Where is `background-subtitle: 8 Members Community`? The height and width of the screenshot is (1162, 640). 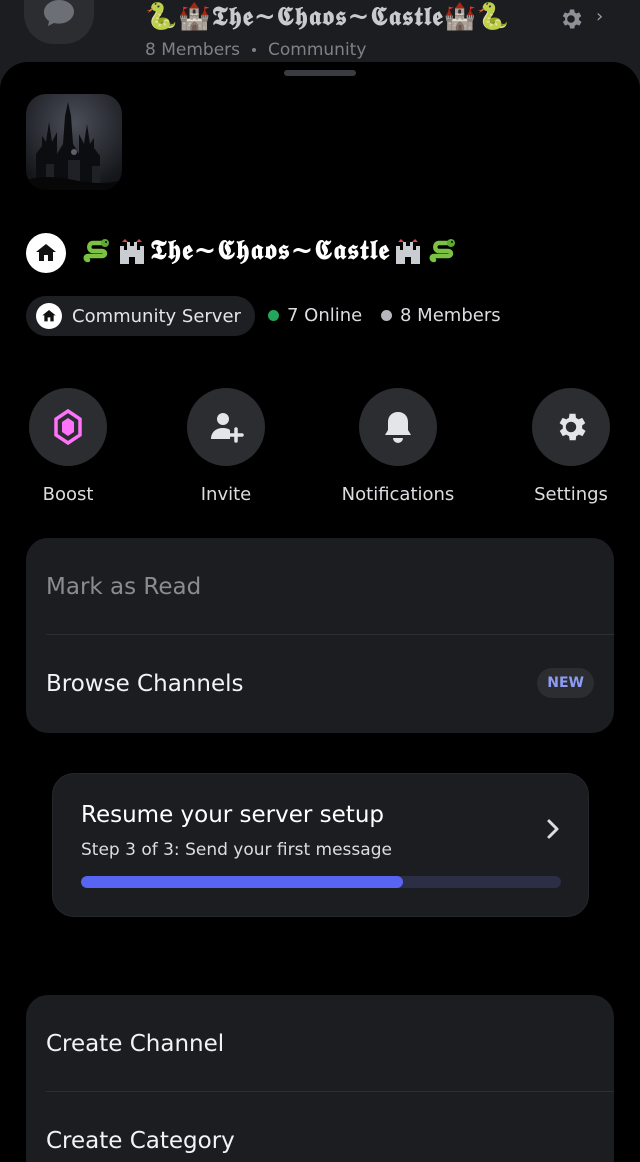
background-subtitle: 8 Members Community is located at coordinates (255, 50).